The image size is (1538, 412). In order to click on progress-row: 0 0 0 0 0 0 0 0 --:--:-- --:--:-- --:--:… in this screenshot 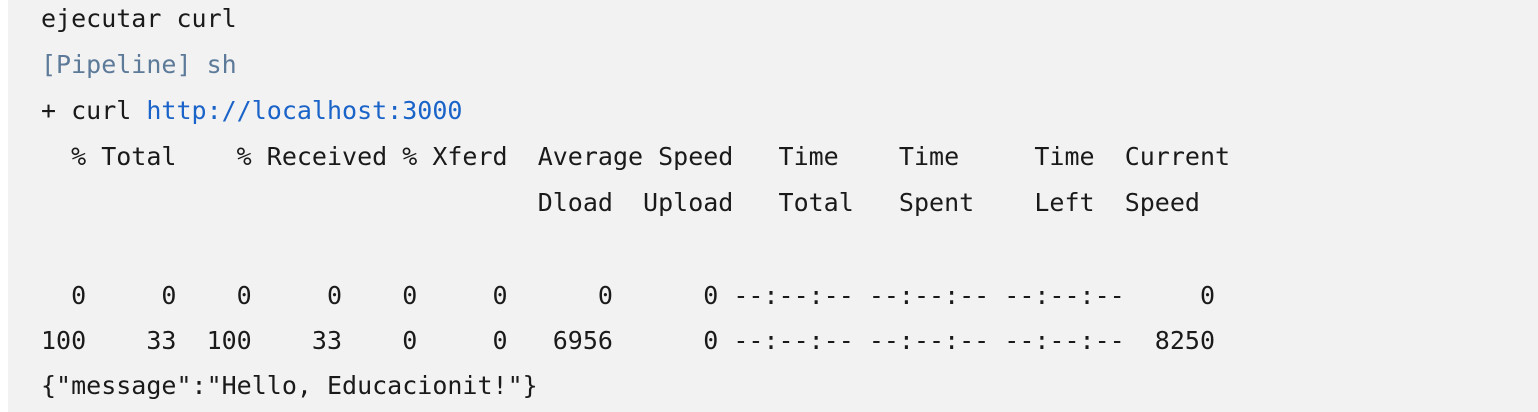, I will do `click(628, 295)`.